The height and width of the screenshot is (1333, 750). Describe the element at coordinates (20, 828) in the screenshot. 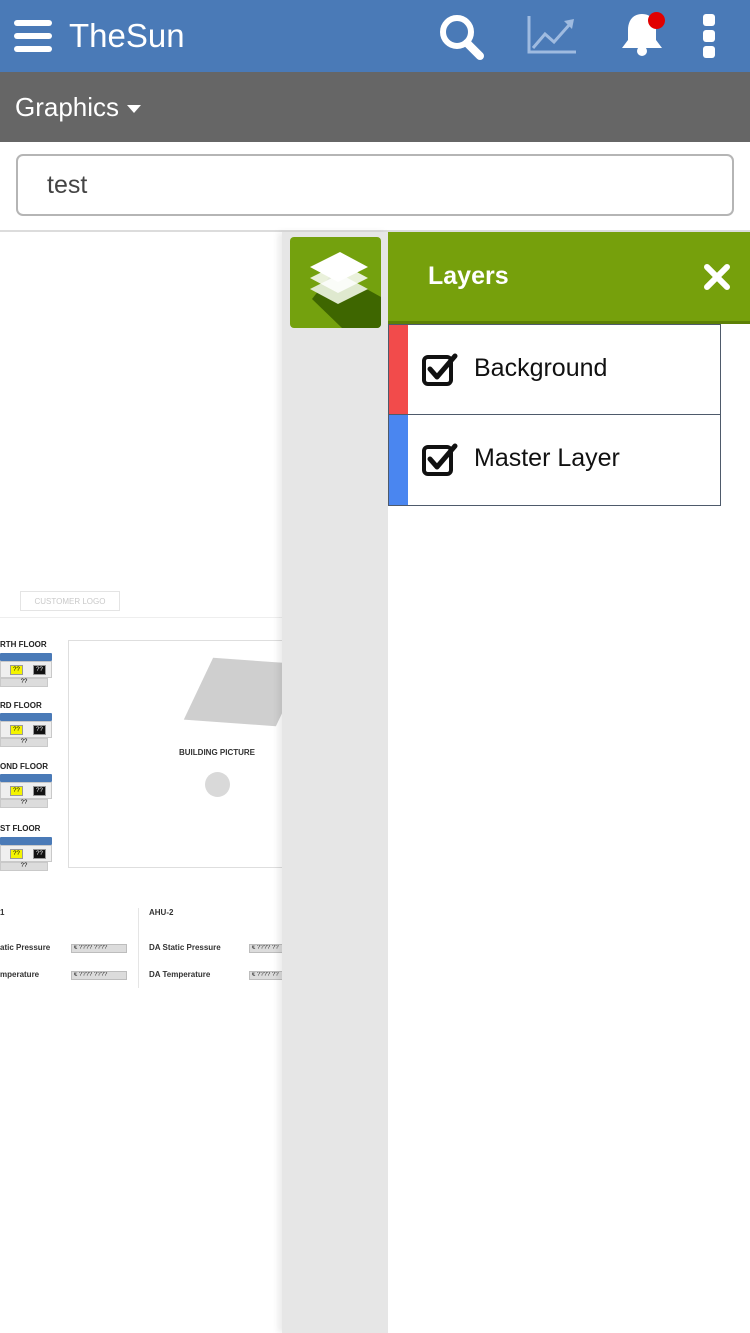

I see `floor-label: ST FLOOR` at that location.